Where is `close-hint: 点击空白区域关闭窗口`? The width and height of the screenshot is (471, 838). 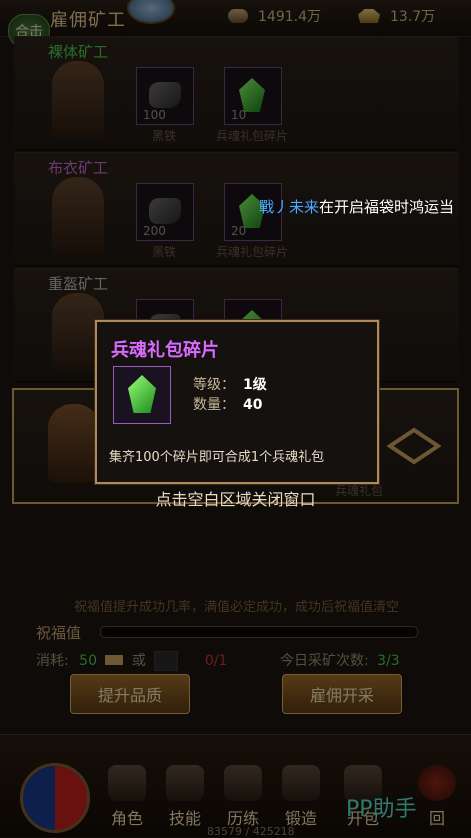
close-hint: 点击空白区域关闭窗口 is located at coordinates (235, 499).